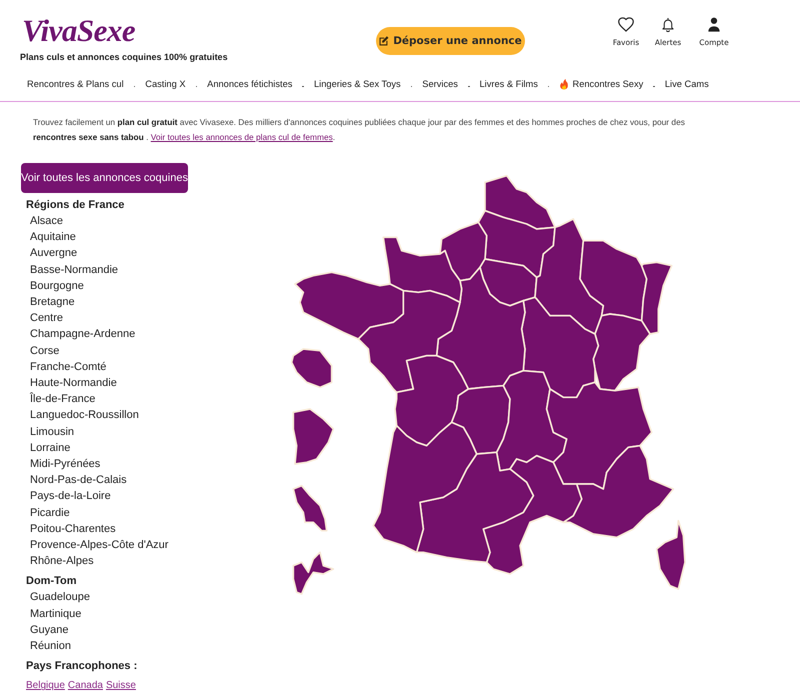 Image resolution: width=800 pixels, height=697 pixels. What do you see at coordinates (45, 686) in the screenshot?
I see `country-link: Belgique` at bounding box center [45, 686].